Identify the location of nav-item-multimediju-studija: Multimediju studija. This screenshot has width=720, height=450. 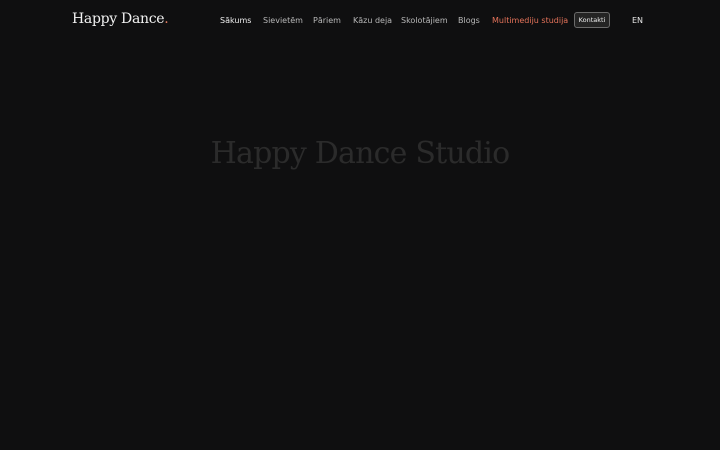
(530, 20).